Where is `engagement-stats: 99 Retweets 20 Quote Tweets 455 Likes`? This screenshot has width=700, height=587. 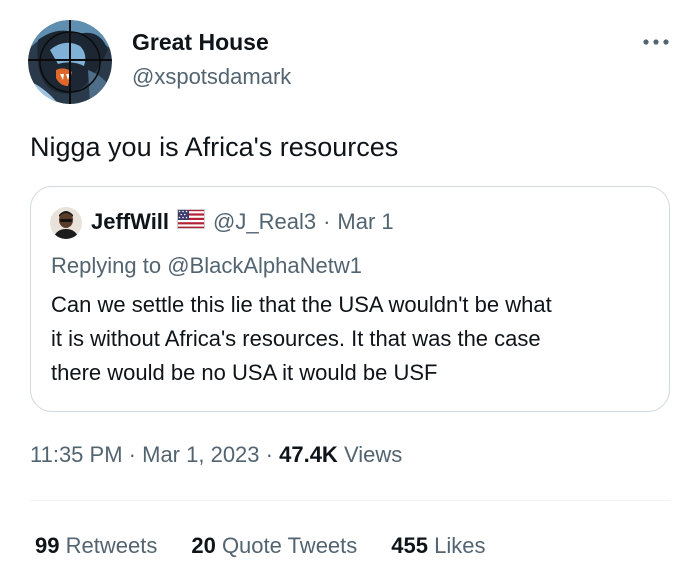 engagement-stats: 99 Retweets 20 Quote Tweets 455 Likes is located at coordinates (260, 546).